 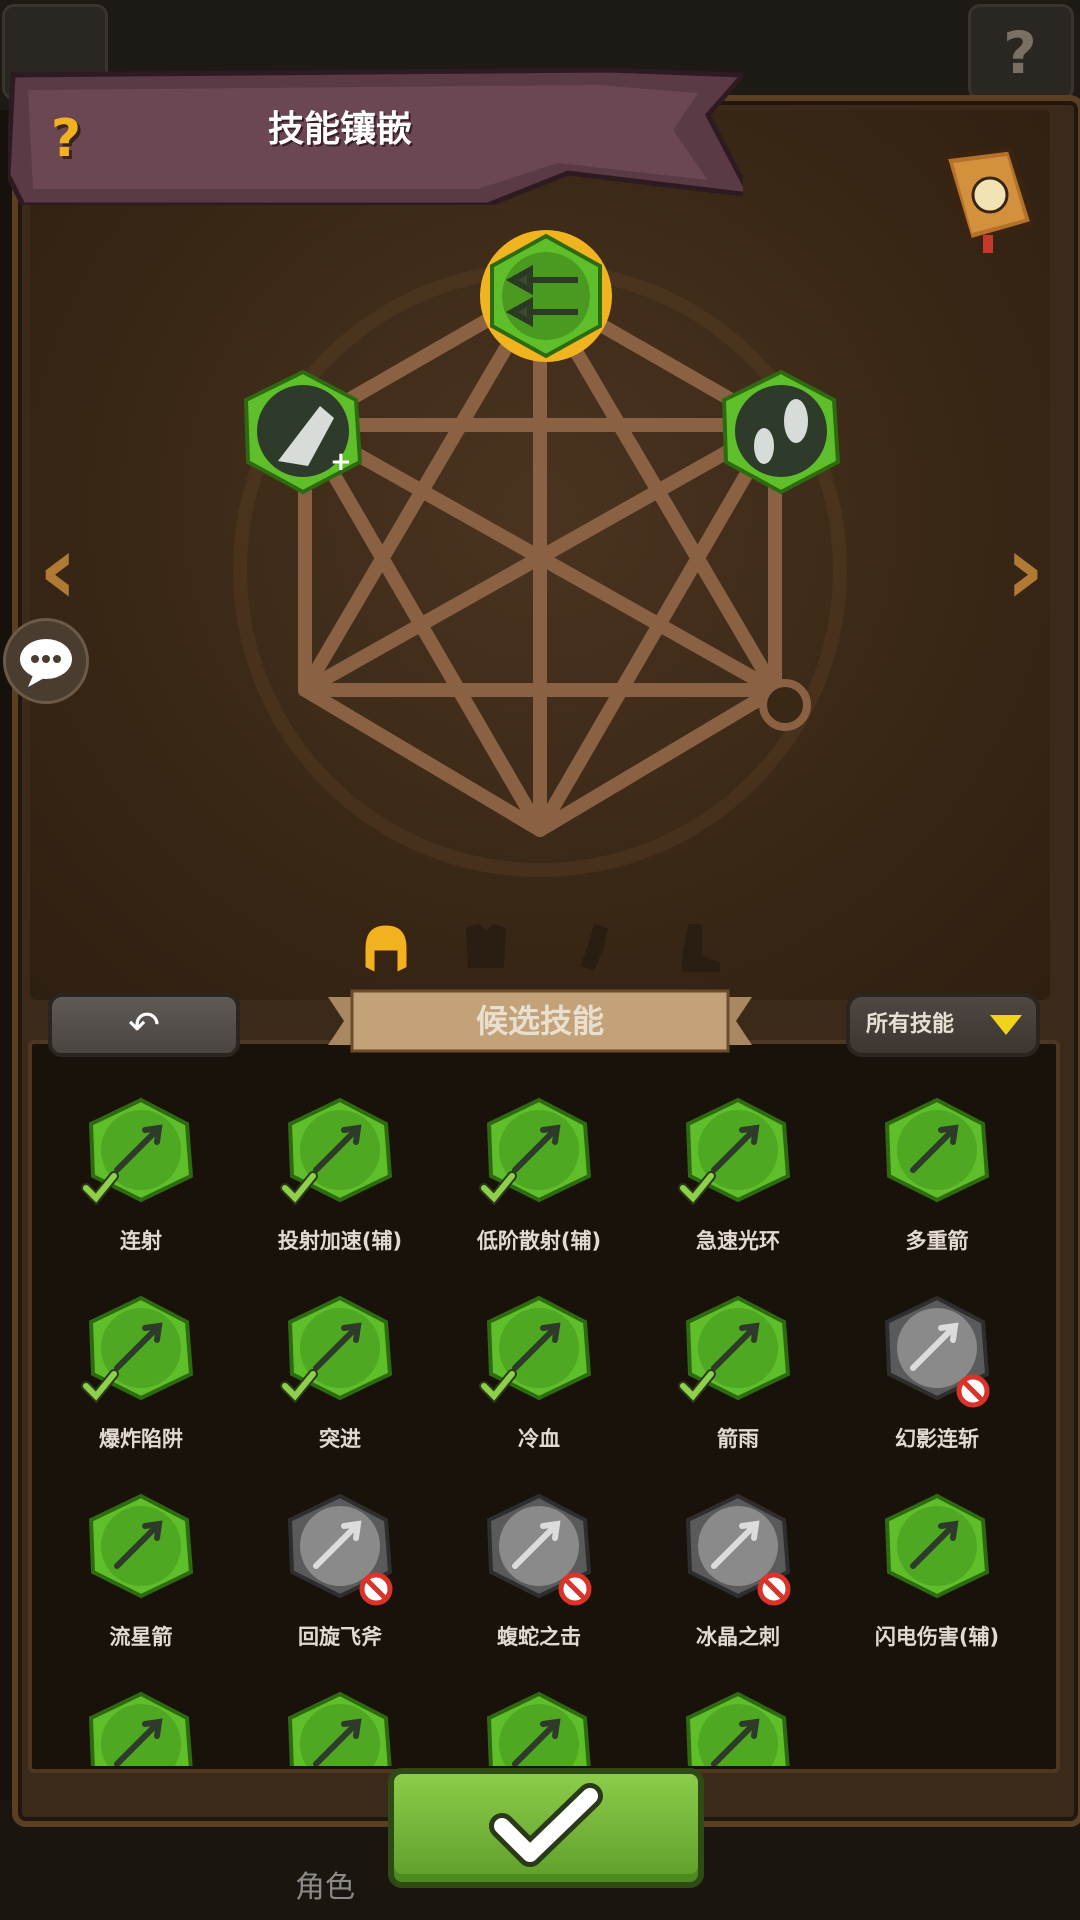 I want to click on spiked-shield-icon, so click(x=339, y=1728).